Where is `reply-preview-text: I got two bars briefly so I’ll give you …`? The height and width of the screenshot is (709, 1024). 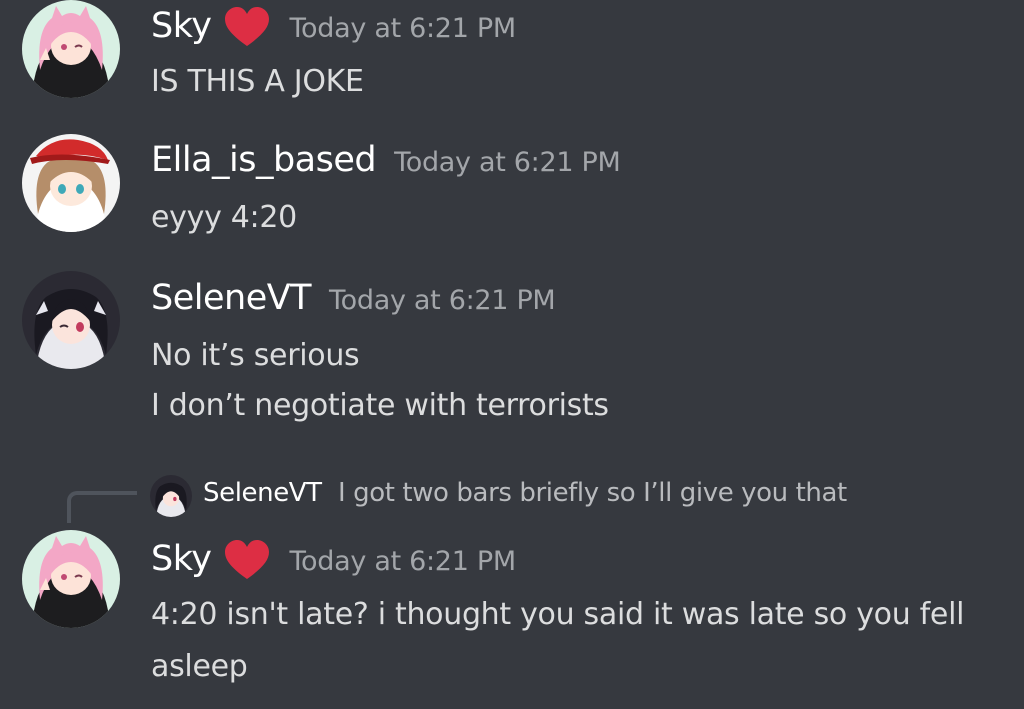 reply-preview-text: I got two bars briefly so I’ll give you … is located at coordinates (592, 493).